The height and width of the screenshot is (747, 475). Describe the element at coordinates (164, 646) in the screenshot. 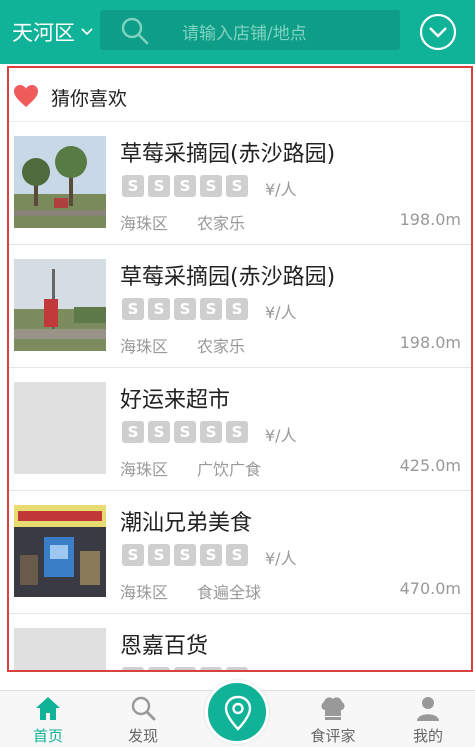

I see `shop-name: 恩嘉百货` at that location.